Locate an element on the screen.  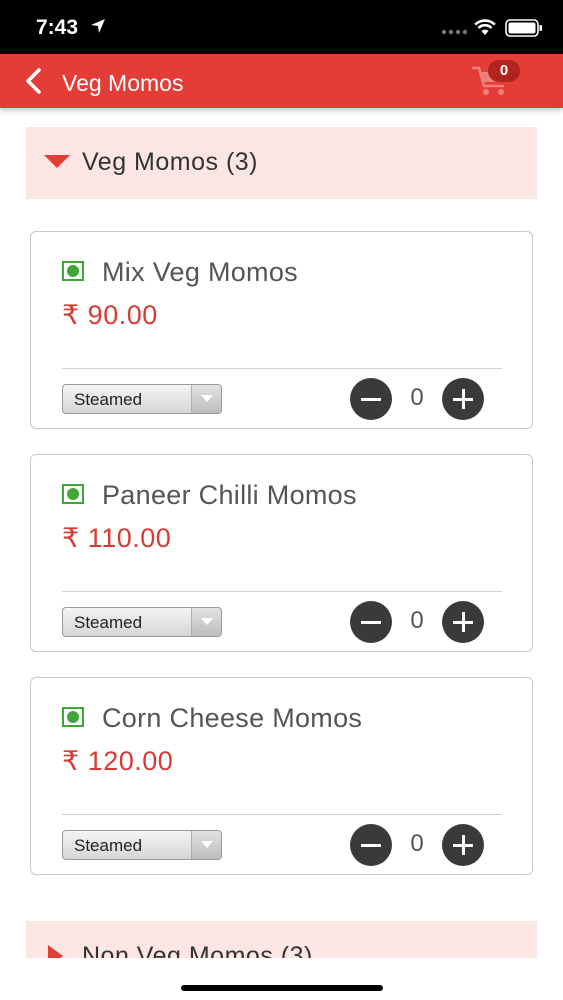
item-name: Corn Cheese Momos is located at coordinates (232, 718).